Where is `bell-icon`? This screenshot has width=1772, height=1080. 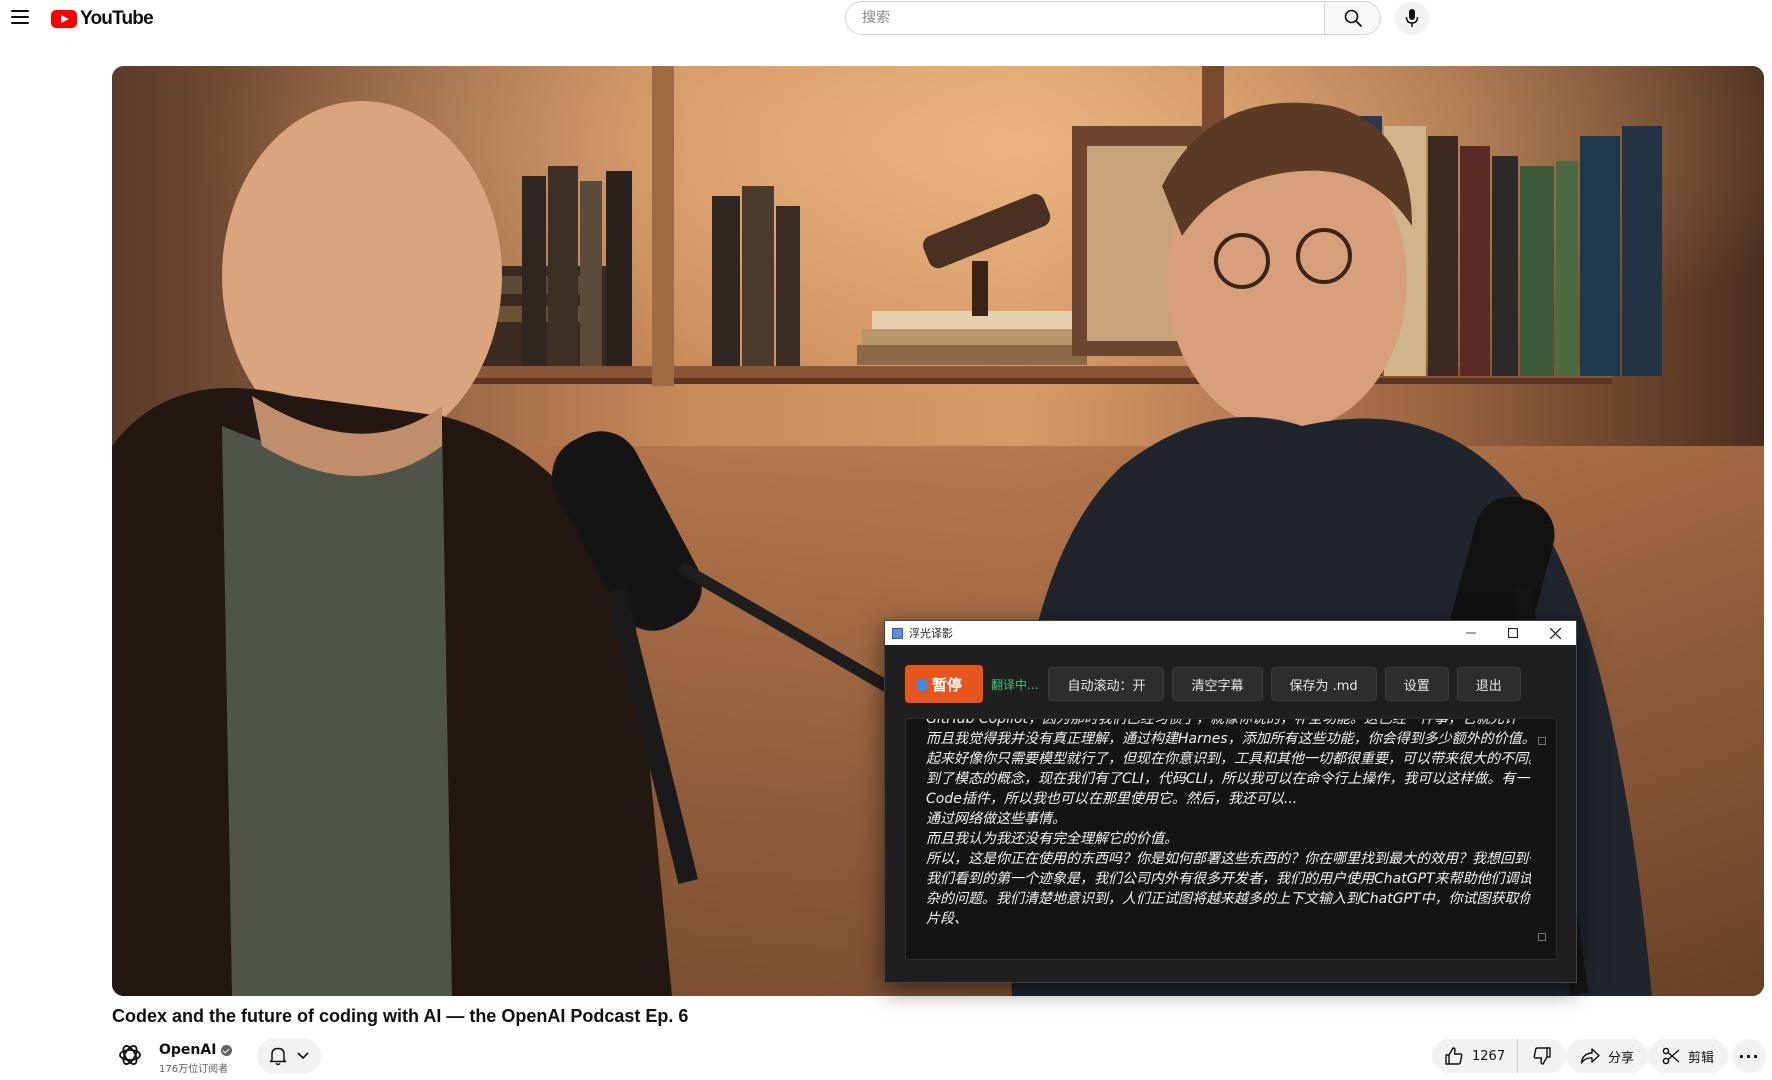
bell-icon is located at coordinates (278, 1056).